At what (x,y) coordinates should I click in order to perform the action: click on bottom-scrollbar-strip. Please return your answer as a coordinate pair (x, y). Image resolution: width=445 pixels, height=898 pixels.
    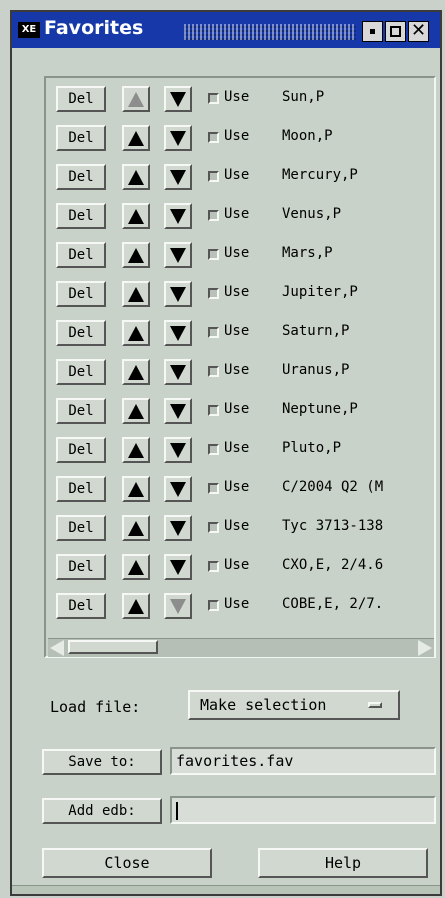
    Looking at the image, I should click on (226, 889).